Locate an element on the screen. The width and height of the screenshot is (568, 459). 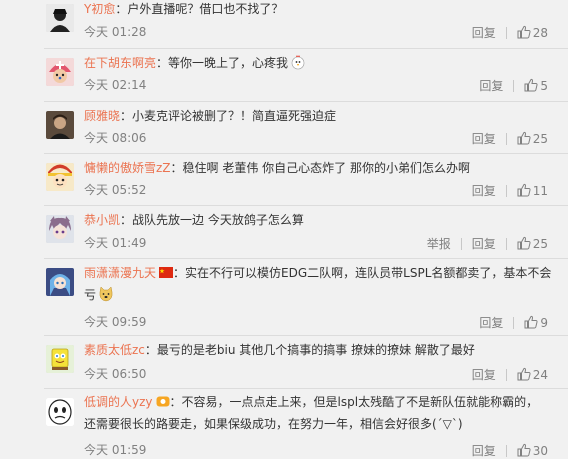
comment-username: 在下胡东啊亮 is located at coordinates (120, 63).